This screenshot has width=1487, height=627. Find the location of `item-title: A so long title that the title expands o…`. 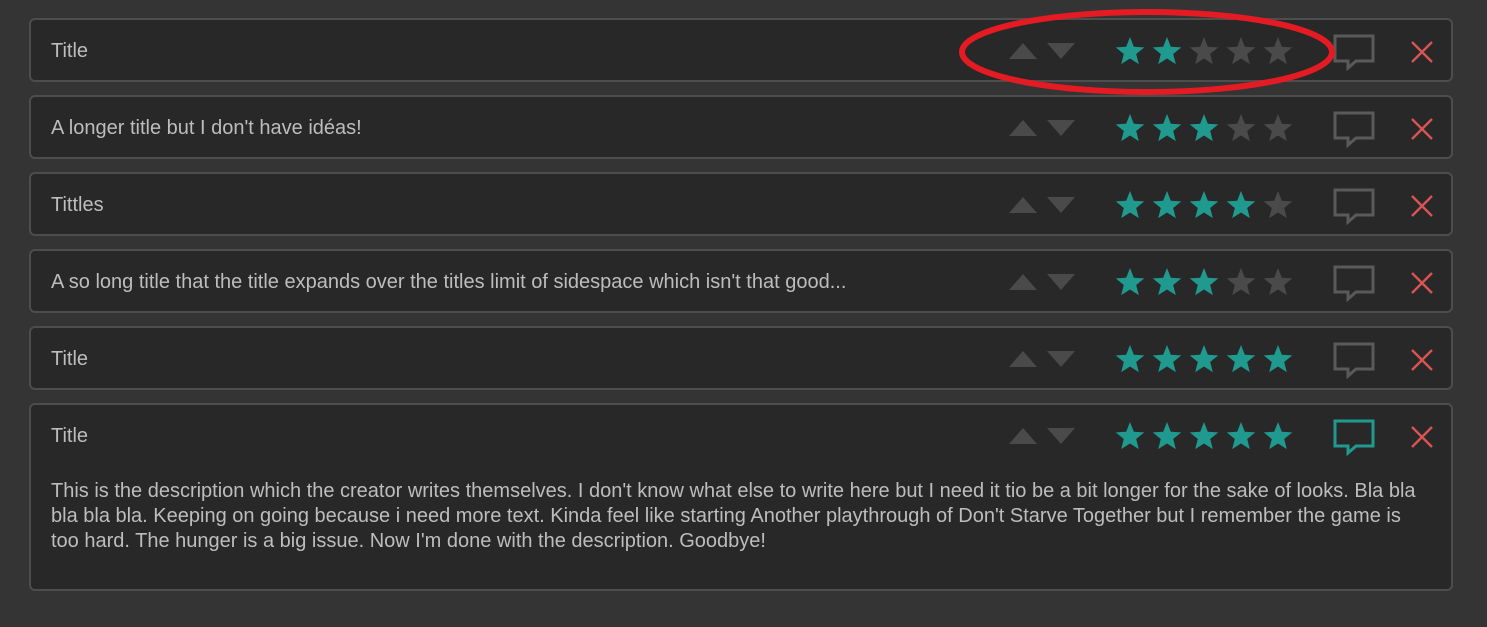

item-title: A so long title that the title expands o… is located at coordinates (449, 282).